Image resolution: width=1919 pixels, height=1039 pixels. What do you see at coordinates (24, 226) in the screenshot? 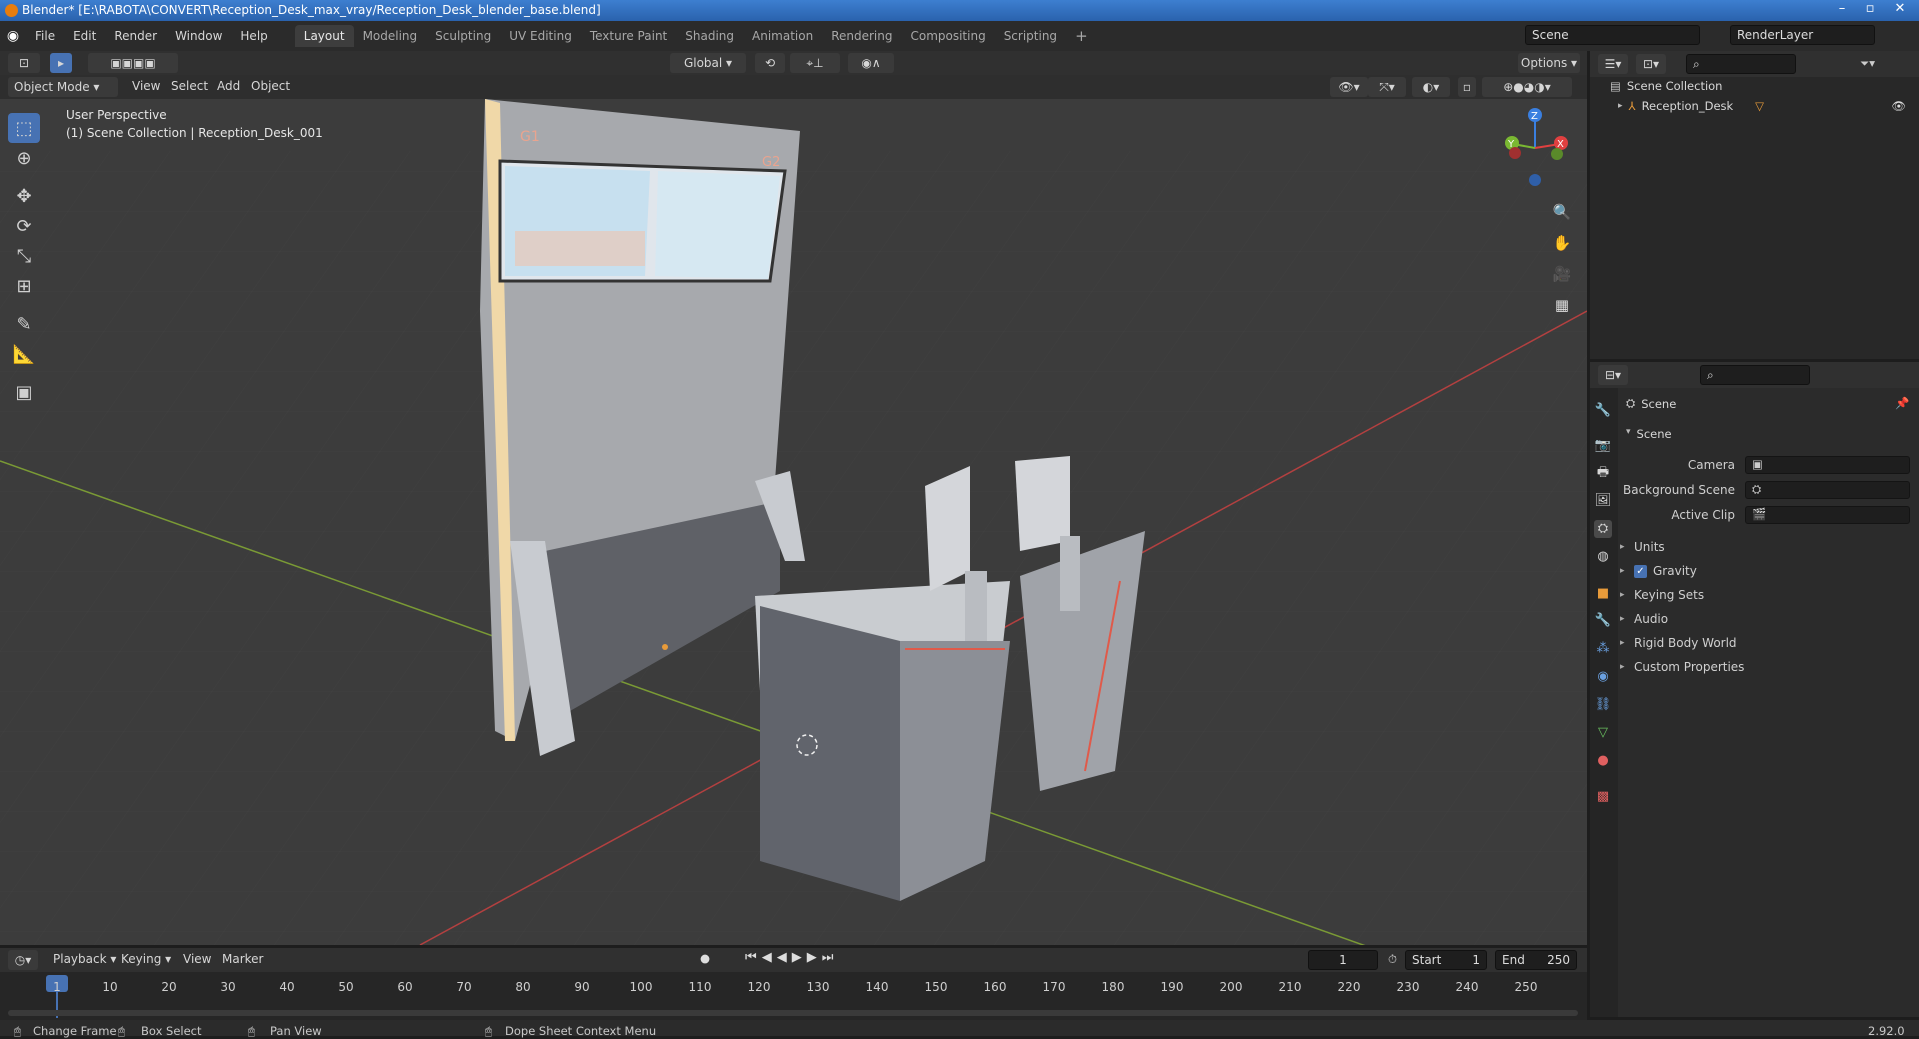
I see `rotate-tool-icon: ⟳` at bounding box center [24, 226].